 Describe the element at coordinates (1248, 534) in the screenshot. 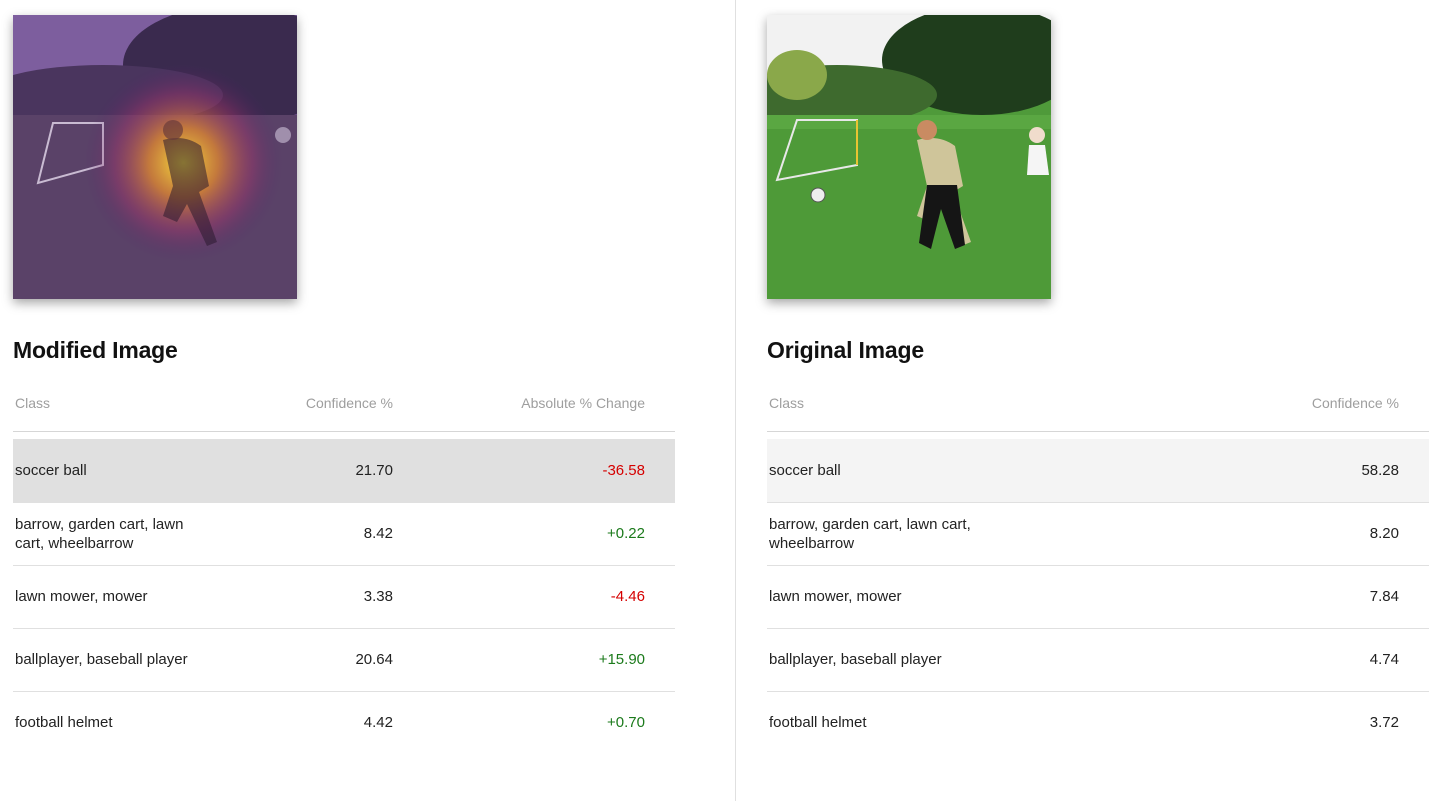

I see `confidence-value: 8.20` at that location.